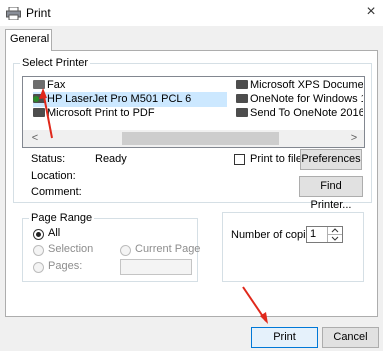 The height and width of the screenshot is (351, 383). What do you see at coordinates (38, 13) in the screenshot?
I see `window-title: Print` at bounding box center [38, 13].